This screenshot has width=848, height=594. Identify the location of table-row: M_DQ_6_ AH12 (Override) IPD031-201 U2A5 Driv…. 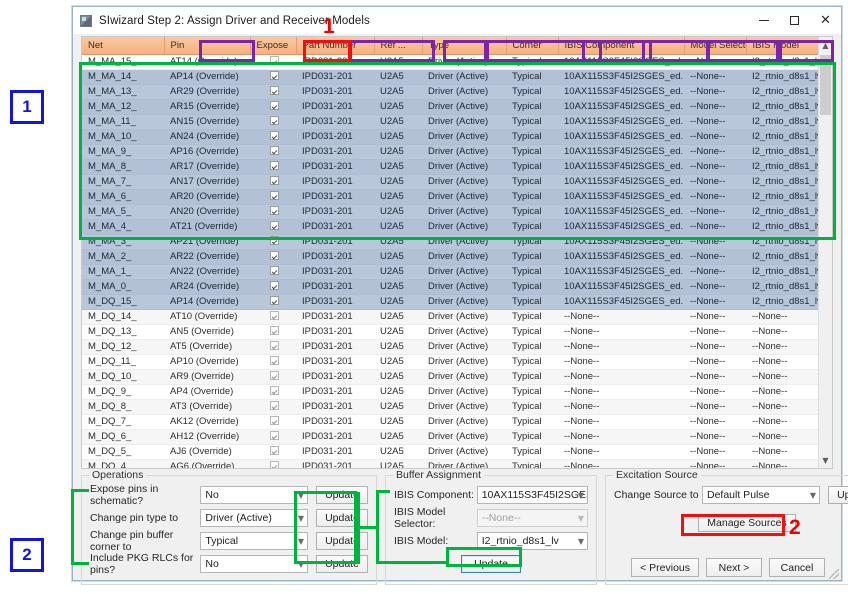
(457, 437).